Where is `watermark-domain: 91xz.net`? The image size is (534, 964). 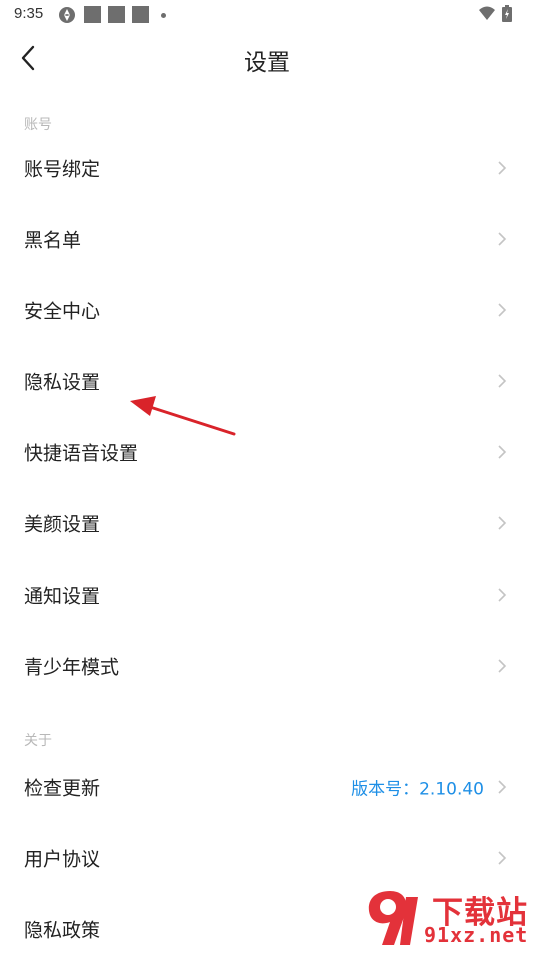
watermark-domain: 91xz.net is located at coordinates (476, 935).